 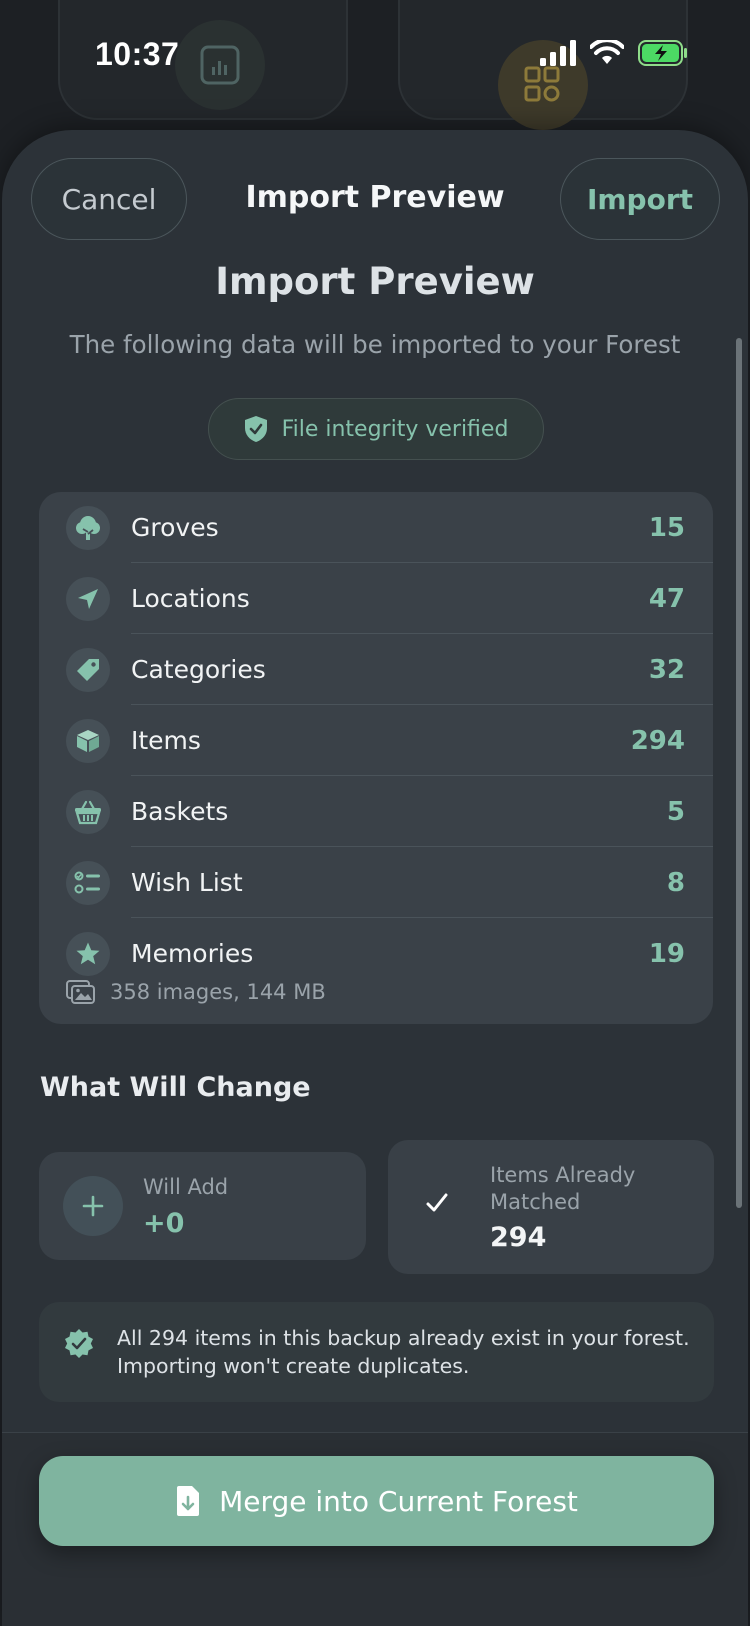 I want to click on summary-row-groves: Groves 15, so click(x=376, y=527).